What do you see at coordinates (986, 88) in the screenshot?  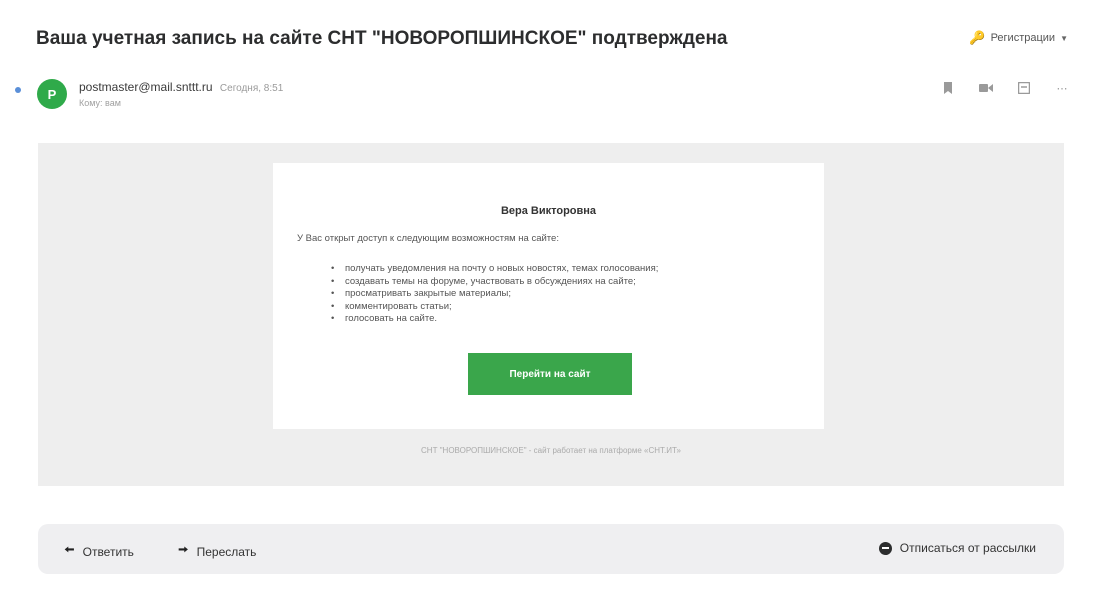 I see `video-icon` at bounding box center [986, 88].